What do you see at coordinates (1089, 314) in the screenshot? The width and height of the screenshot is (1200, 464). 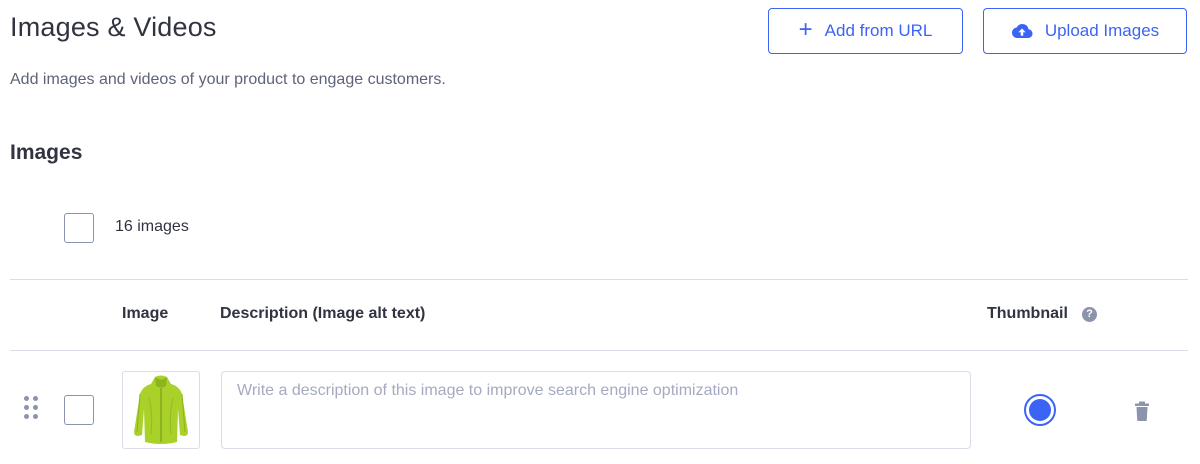 I see `question-circle-icon: ?` at bounding box center [1089, 314].